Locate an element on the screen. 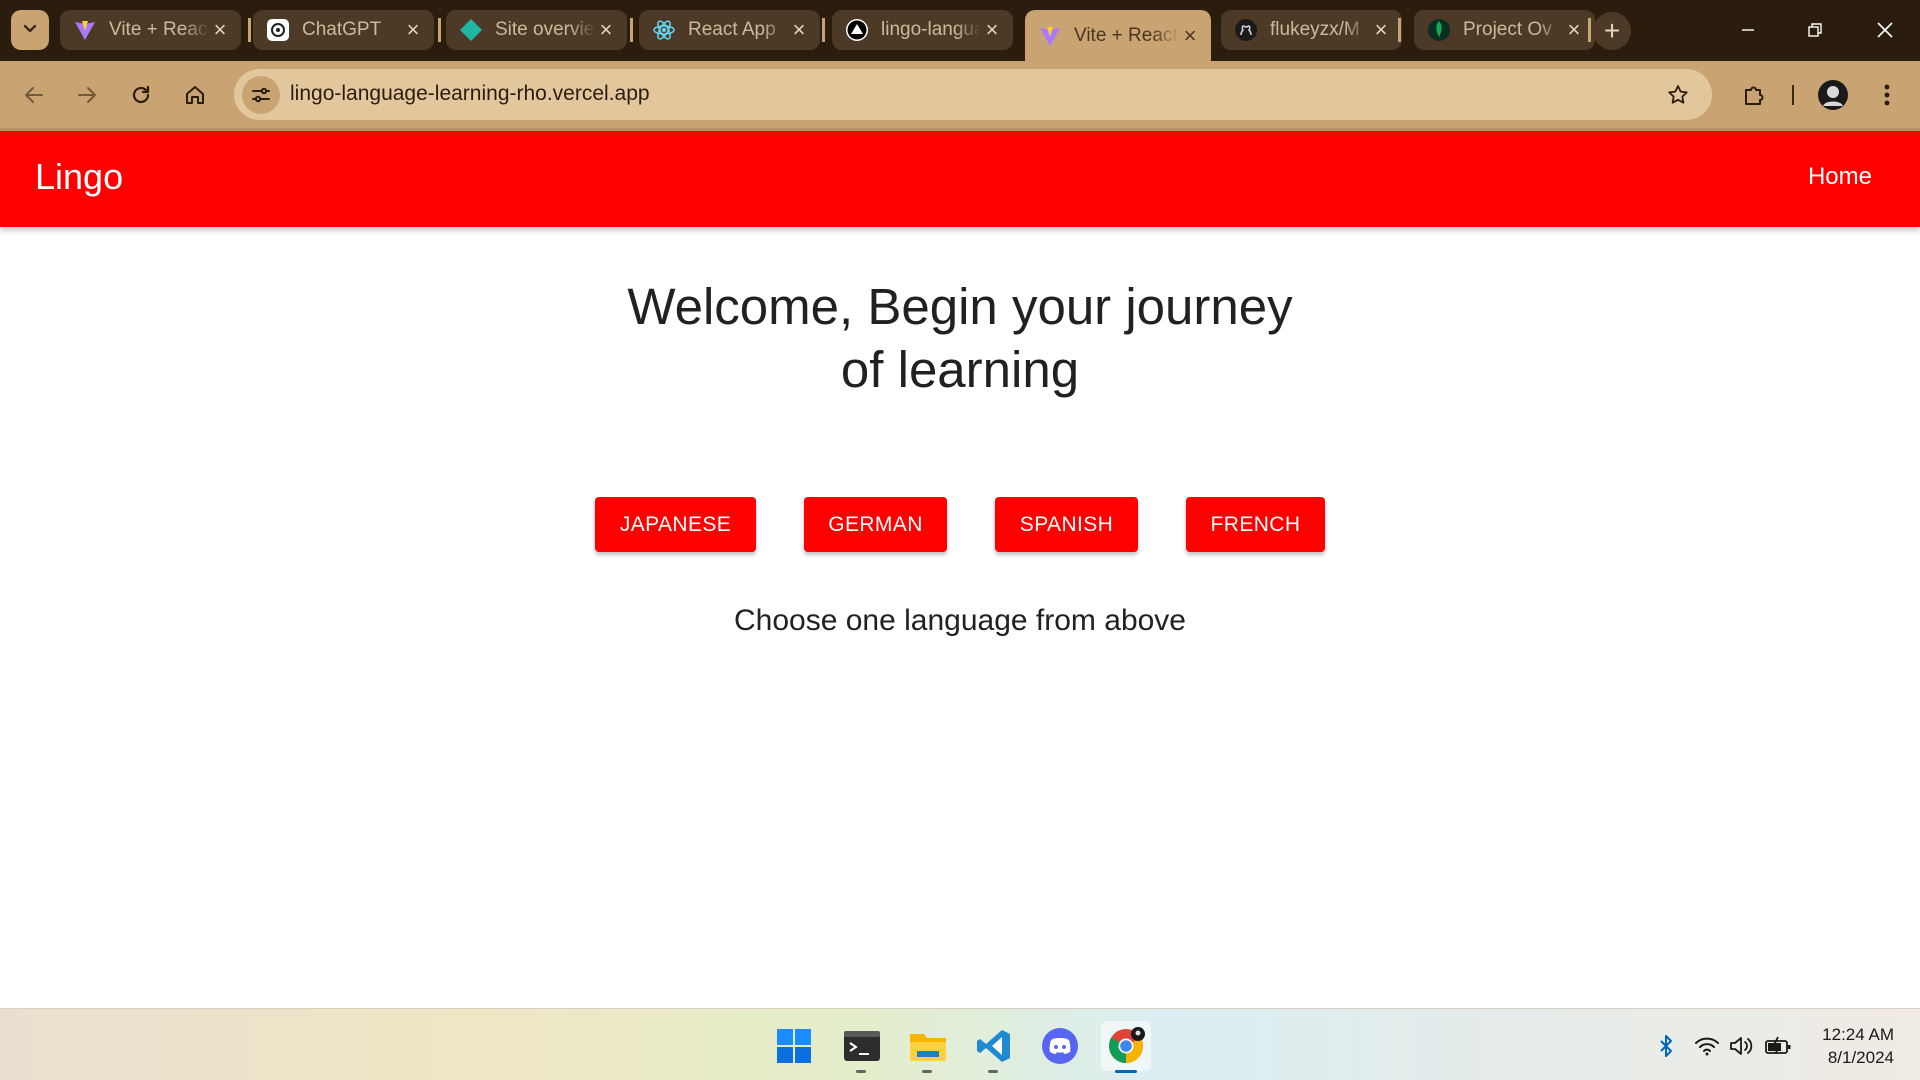 This screenshot has height=1080, width=1920. discord-icon is located at coordinates (1060, 1046).